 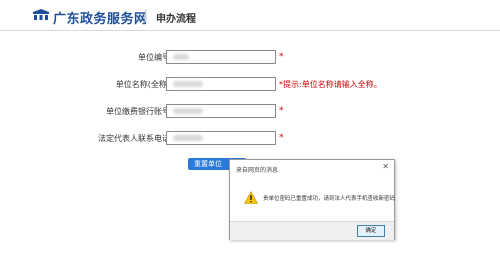 I want to click on gov-logo-icon, so click(x=41, y=14).